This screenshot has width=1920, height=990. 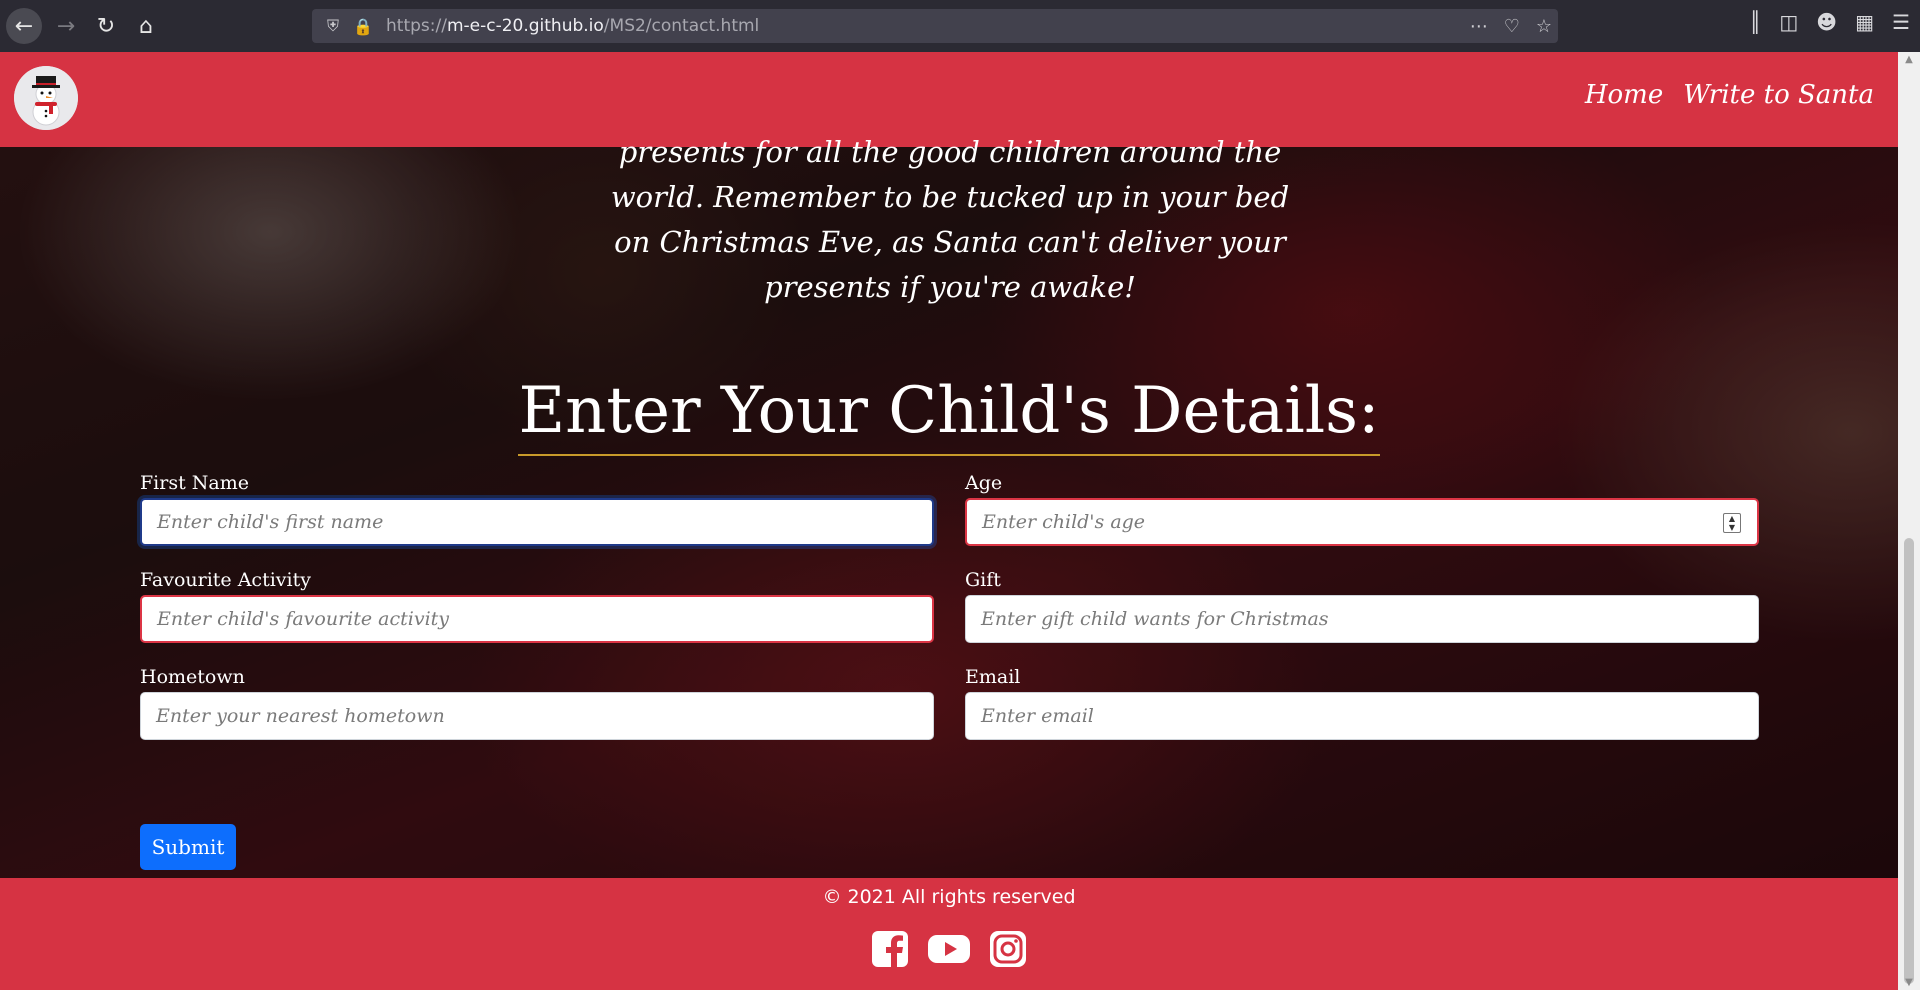 I want to click on page-scrollbar: ▲ ▼, so click(x=1909, y=521).